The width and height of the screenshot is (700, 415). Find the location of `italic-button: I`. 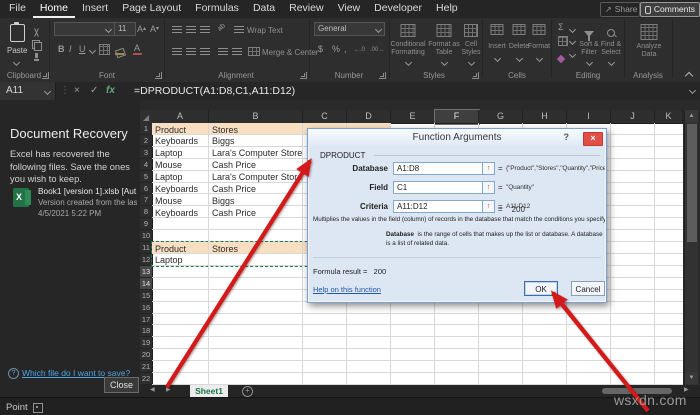

italic-button: I is located at coordinates (70, 49).